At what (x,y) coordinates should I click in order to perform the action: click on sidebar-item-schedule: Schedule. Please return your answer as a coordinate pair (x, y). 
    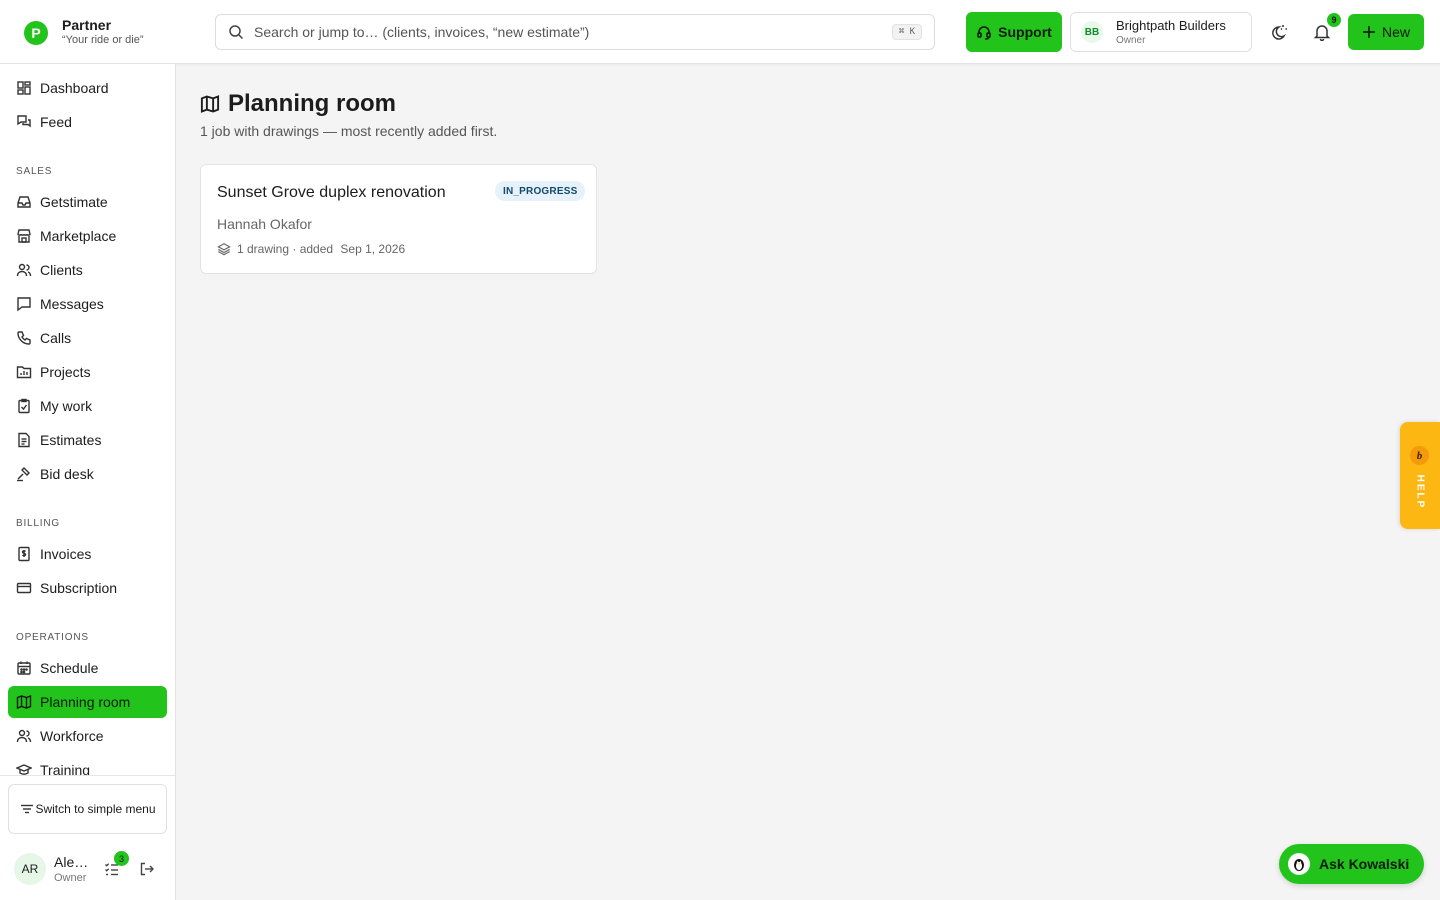
    Looking at the image, I should click on (87, 668).